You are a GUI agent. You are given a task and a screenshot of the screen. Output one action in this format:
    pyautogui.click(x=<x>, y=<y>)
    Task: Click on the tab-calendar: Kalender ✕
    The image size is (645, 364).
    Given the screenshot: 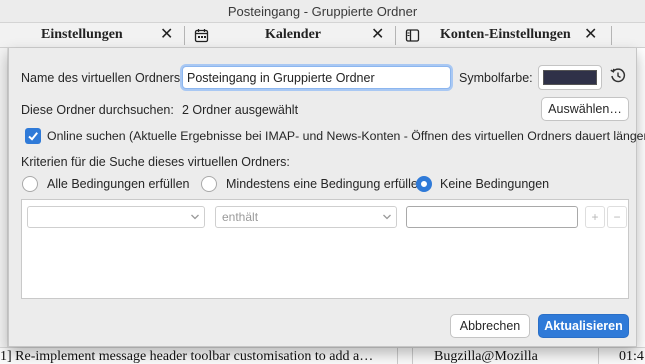 What is the action you would take?
    pyautogui.click(x=290, y=35)
    